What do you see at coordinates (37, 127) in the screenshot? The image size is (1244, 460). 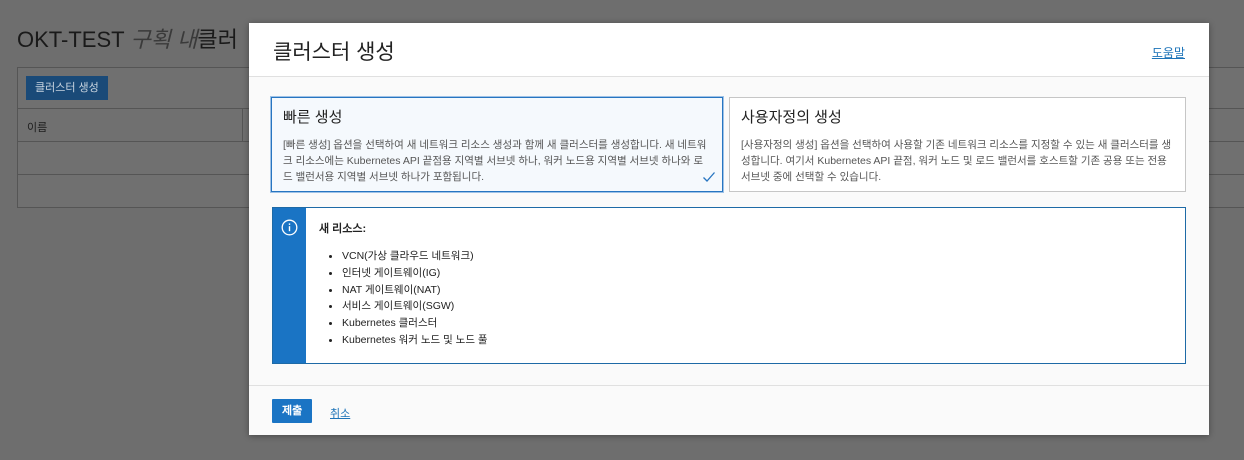 I see `column-header-name: 이름` at bounding box center [37, 127].